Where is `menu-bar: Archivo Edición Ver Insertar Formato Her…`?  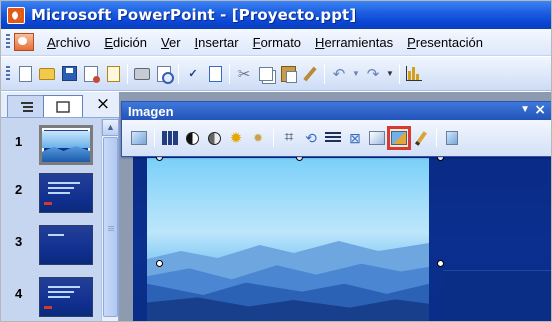 menu-bar: Archivo Edición Ver Insertar Formato Her… is located at coordinates (276, 42).